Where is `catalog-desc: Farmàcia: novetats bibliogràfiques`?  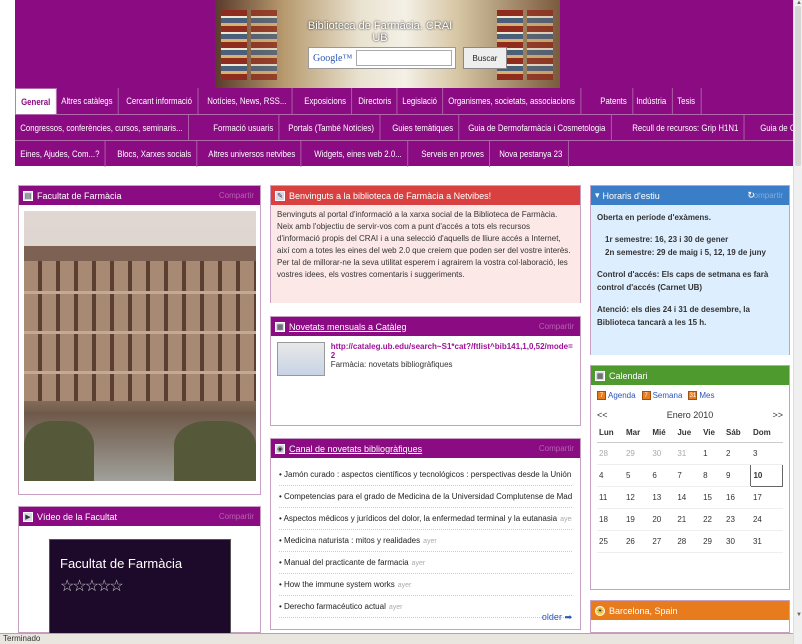 catalog-desc: Farmàcia: novetats bibliogràfiques is located at coordinates (391, 364).